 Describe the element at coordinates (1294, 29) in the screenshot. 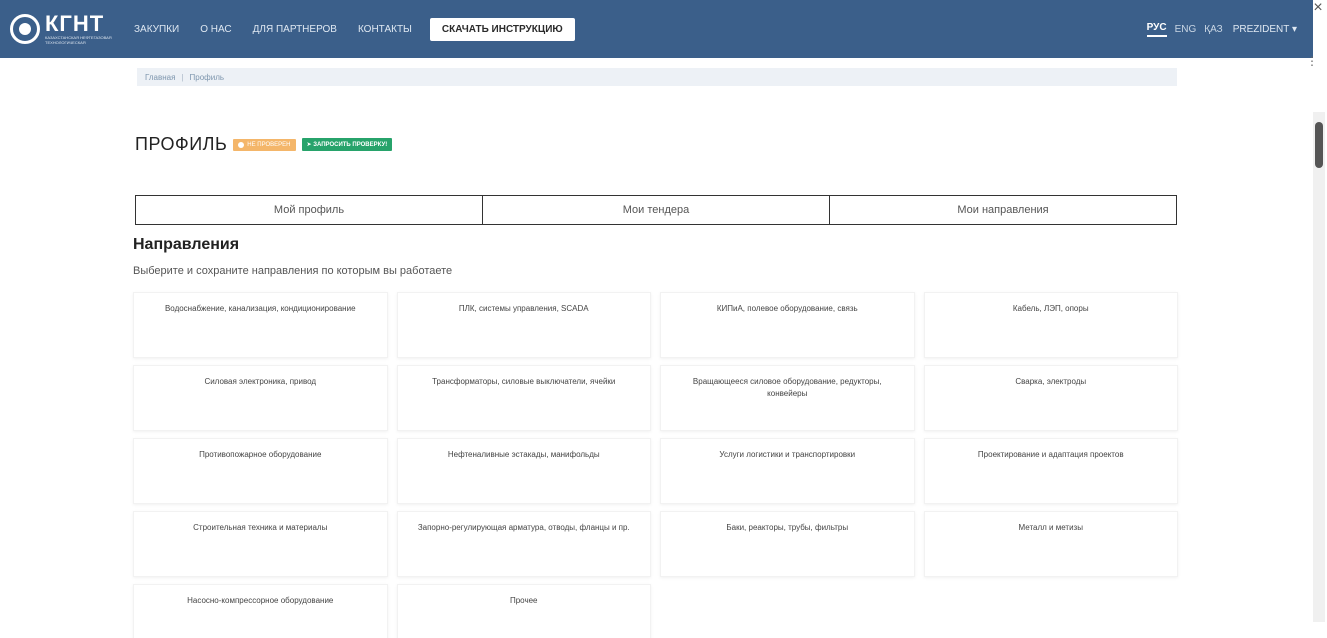

I see `caret-down-icon: ▾` at that location.